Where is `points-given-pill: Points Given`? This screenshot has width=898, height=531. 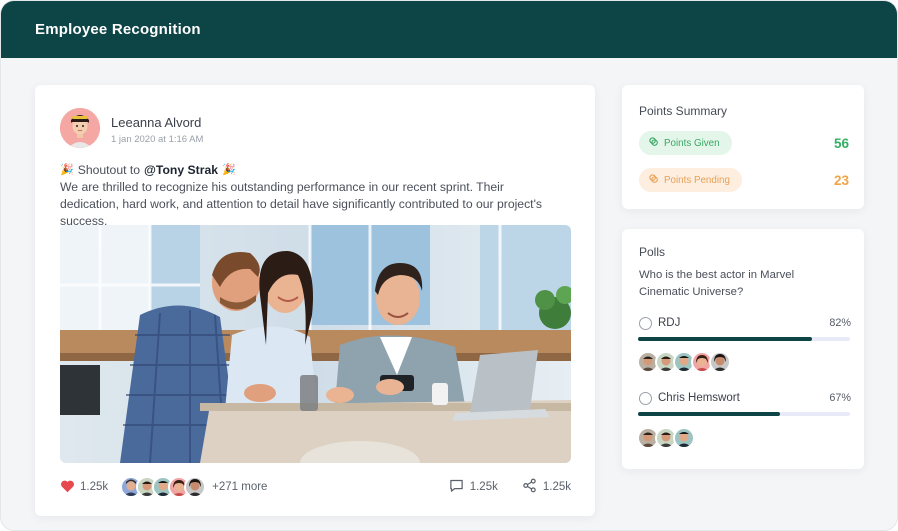 points-given-pill: Points Given is located at coordinates (685, 143).